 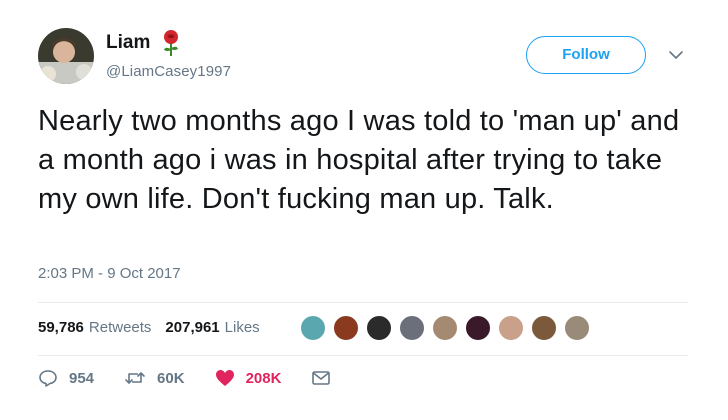 I want to click on timestamp: 2:03 PM - 9 Oct 2017, so click(x=109, y=273).